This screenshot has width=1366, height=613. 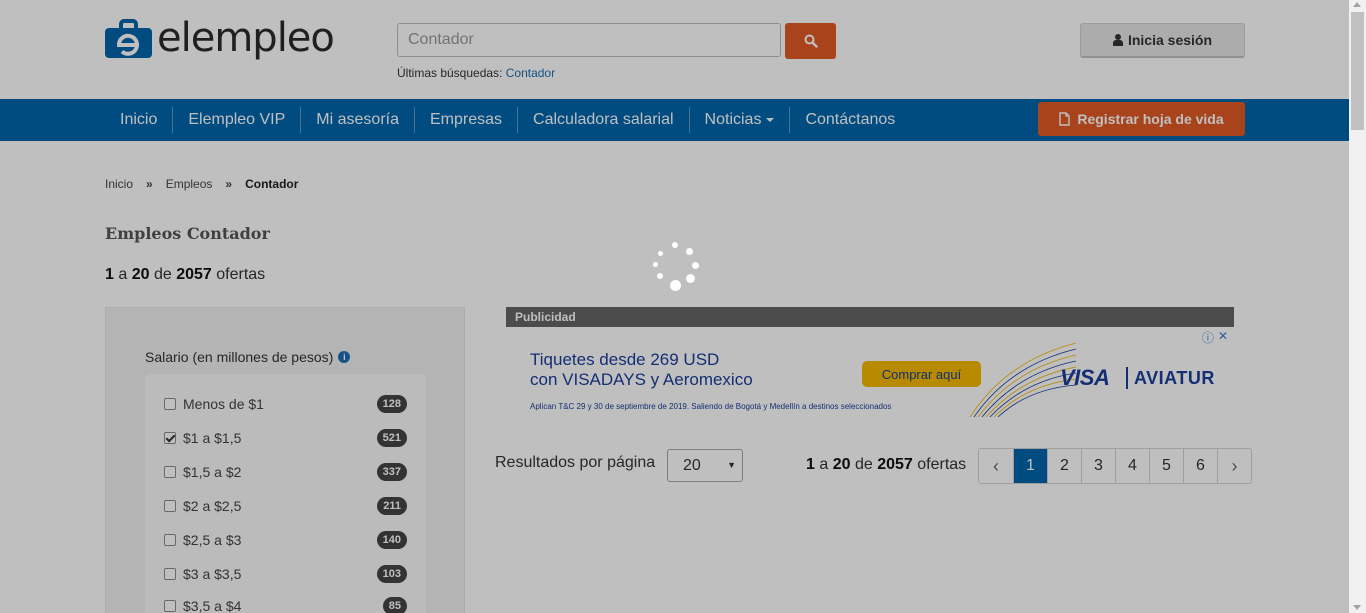 I want to click on scroll-up-icon, so click(x=1357, y=4).